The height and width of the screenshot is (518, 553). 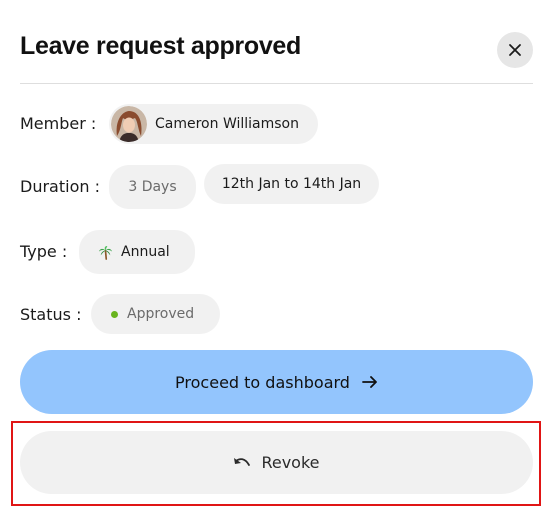 I want to click on close-button, so click(x=515, y=50).